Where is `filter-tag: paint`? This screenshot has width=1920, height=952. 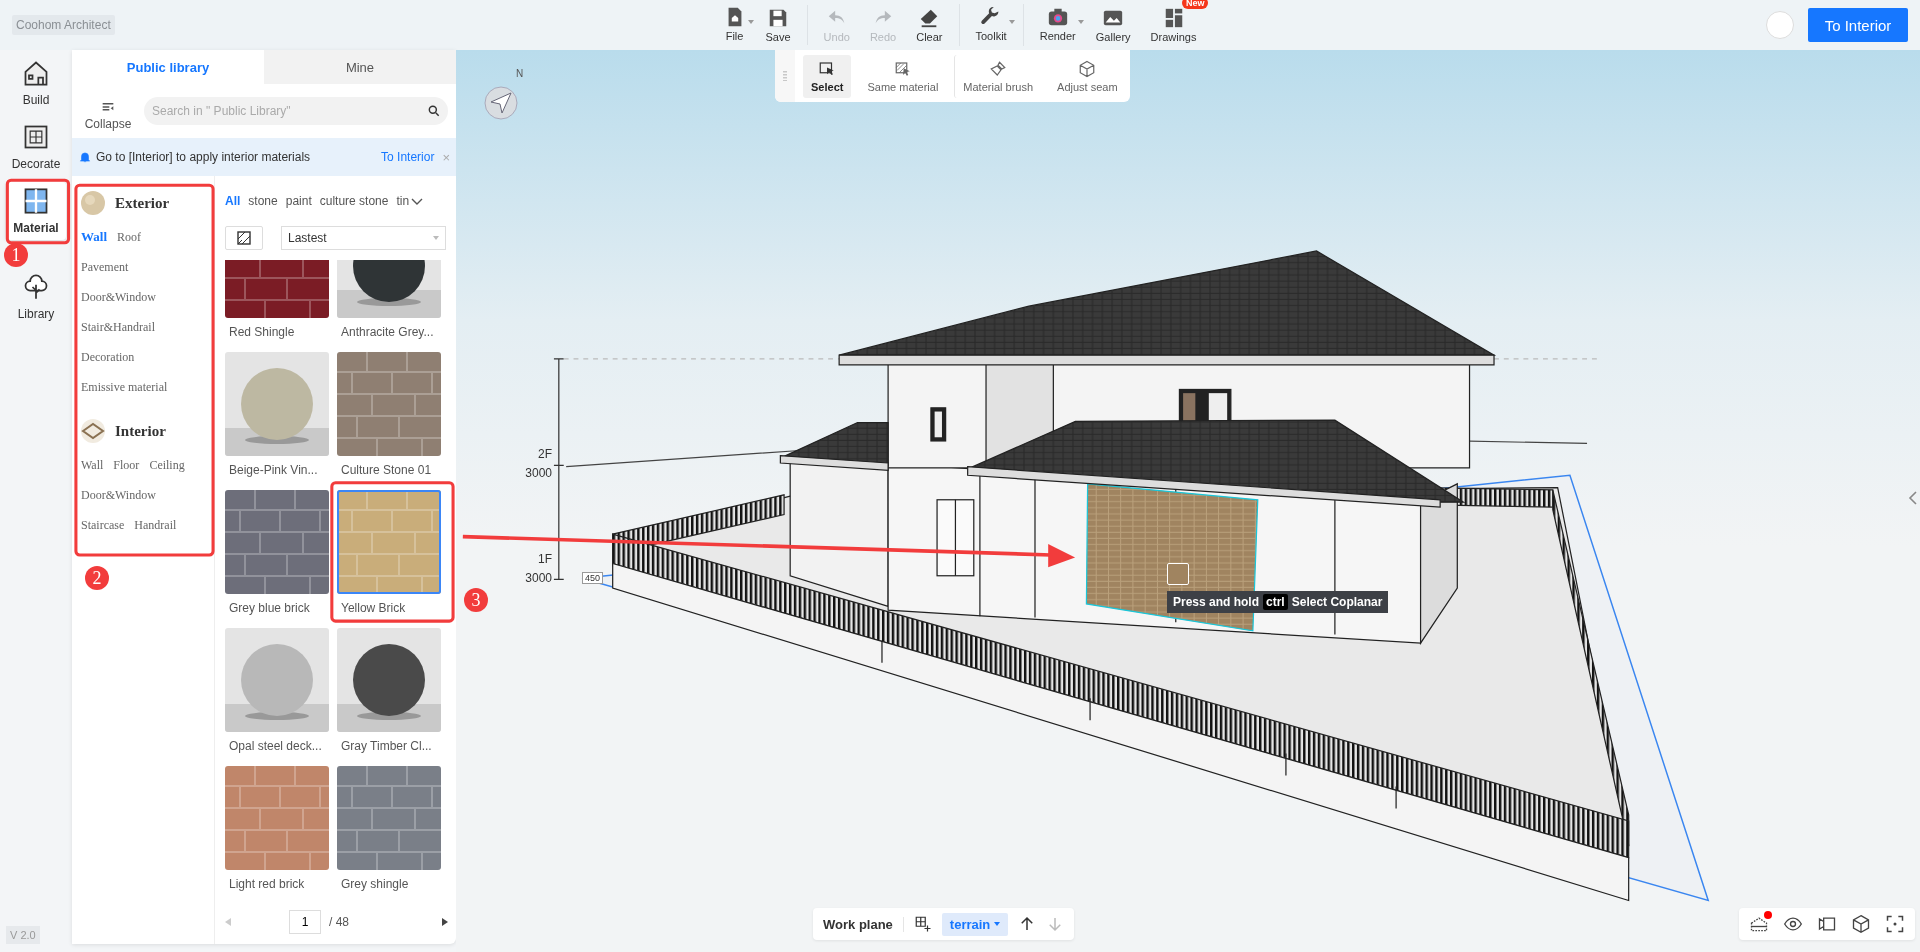 filter-tag: paint is located at coordinates (298, 201).